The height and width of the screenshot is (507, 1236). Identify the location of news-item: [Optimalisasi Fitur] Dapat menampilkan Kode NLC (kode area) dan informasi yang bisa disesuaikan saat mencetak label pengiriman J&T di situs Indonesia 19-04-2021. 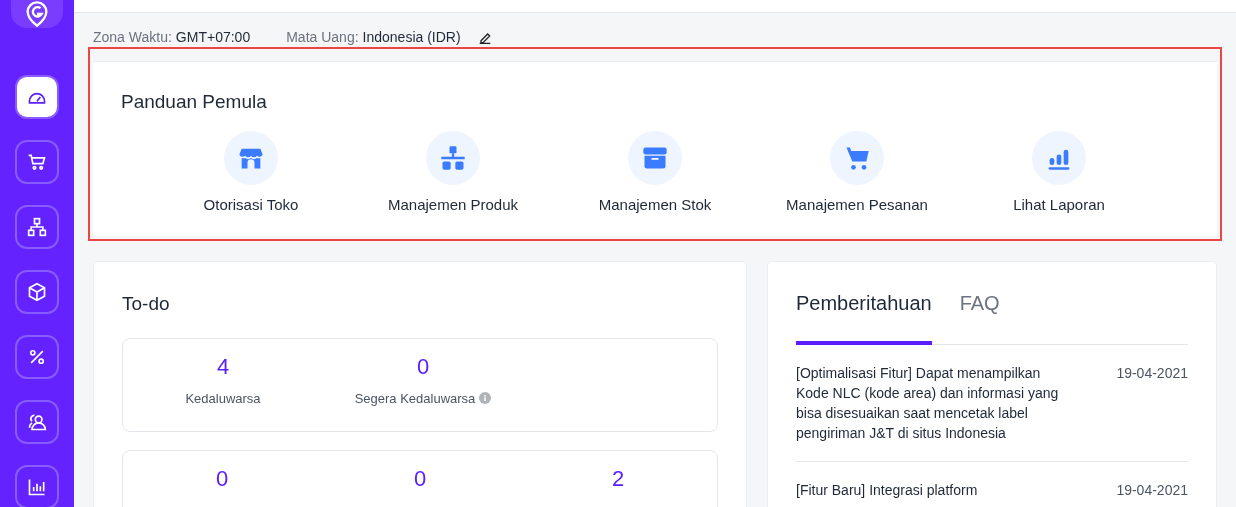
(992, 403).